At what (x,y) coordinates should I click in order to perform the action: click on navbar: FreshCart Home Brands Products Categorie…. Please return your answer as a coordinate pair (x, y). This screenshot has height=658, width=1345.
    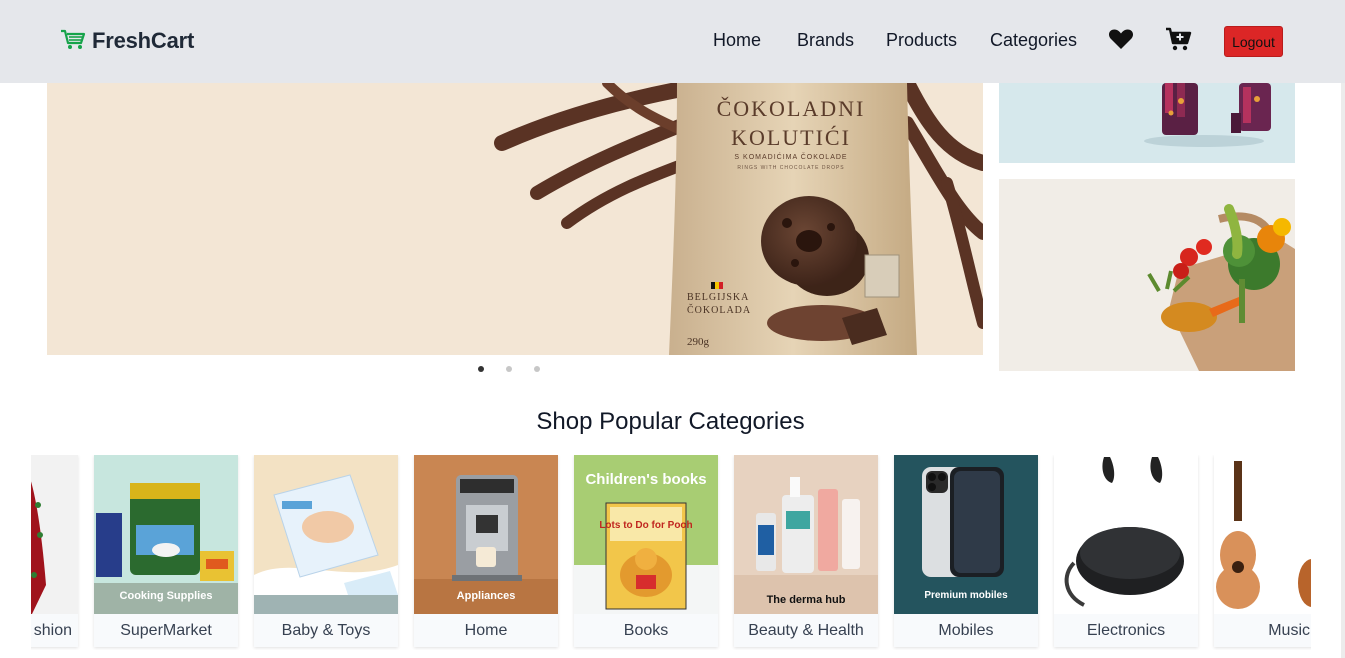
    Looking at the image, I should click on (672, 41).